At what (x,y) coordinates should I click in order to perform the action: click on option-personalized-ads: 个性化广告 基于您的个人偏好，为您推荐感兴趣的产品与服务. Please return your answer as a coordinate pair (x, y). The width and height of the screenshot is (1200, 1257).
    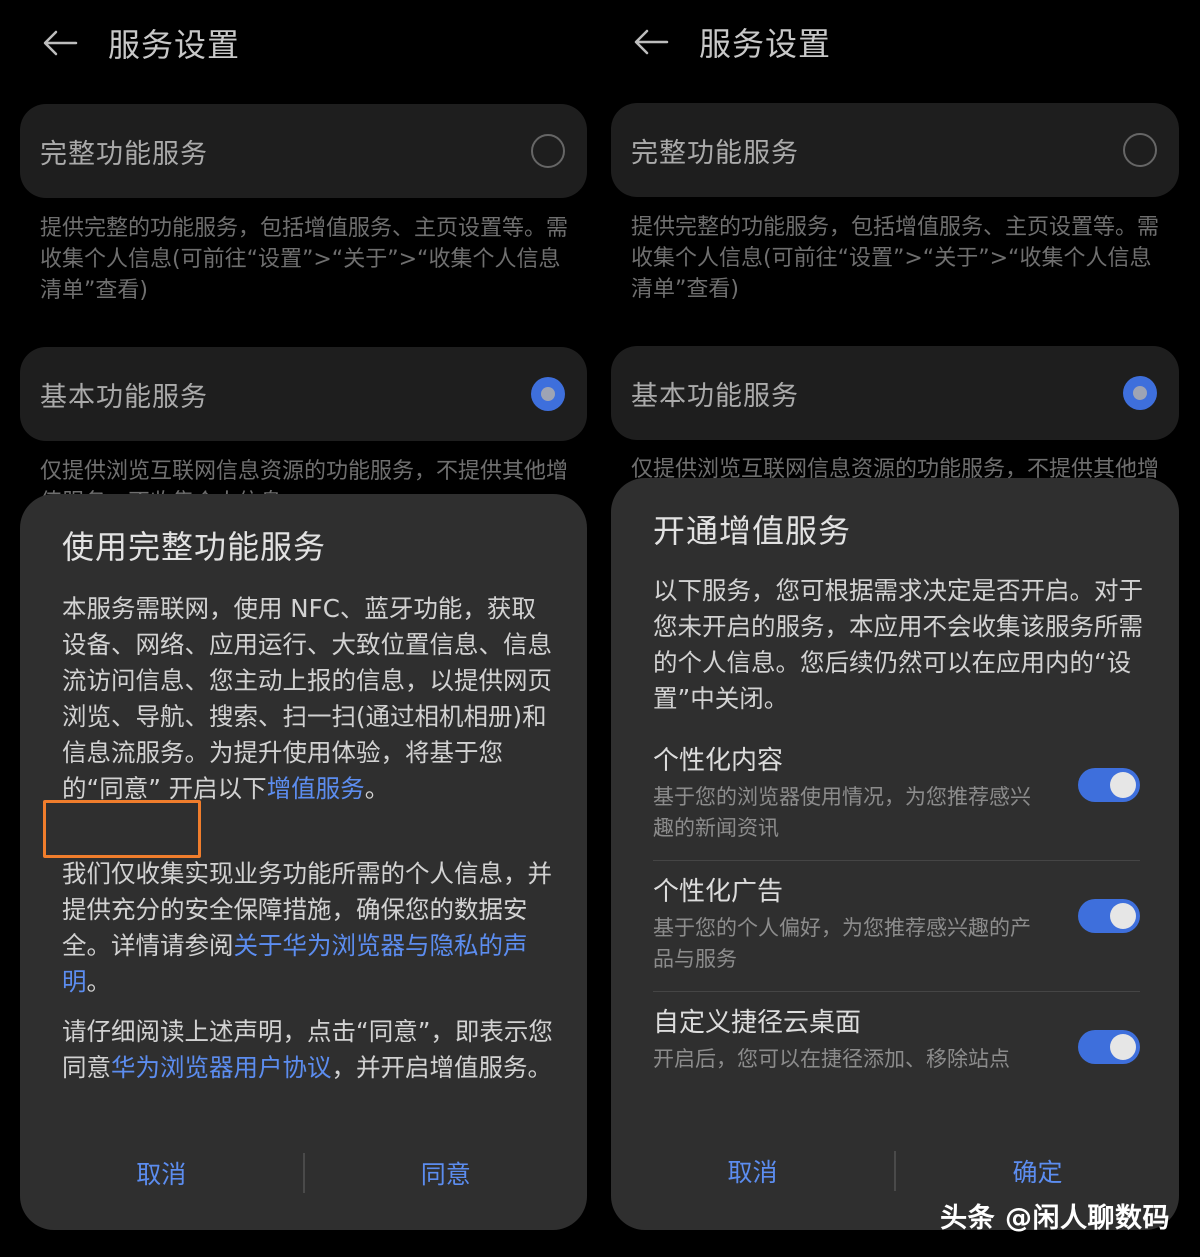
    Looking at the image, I should click on (896, 925).